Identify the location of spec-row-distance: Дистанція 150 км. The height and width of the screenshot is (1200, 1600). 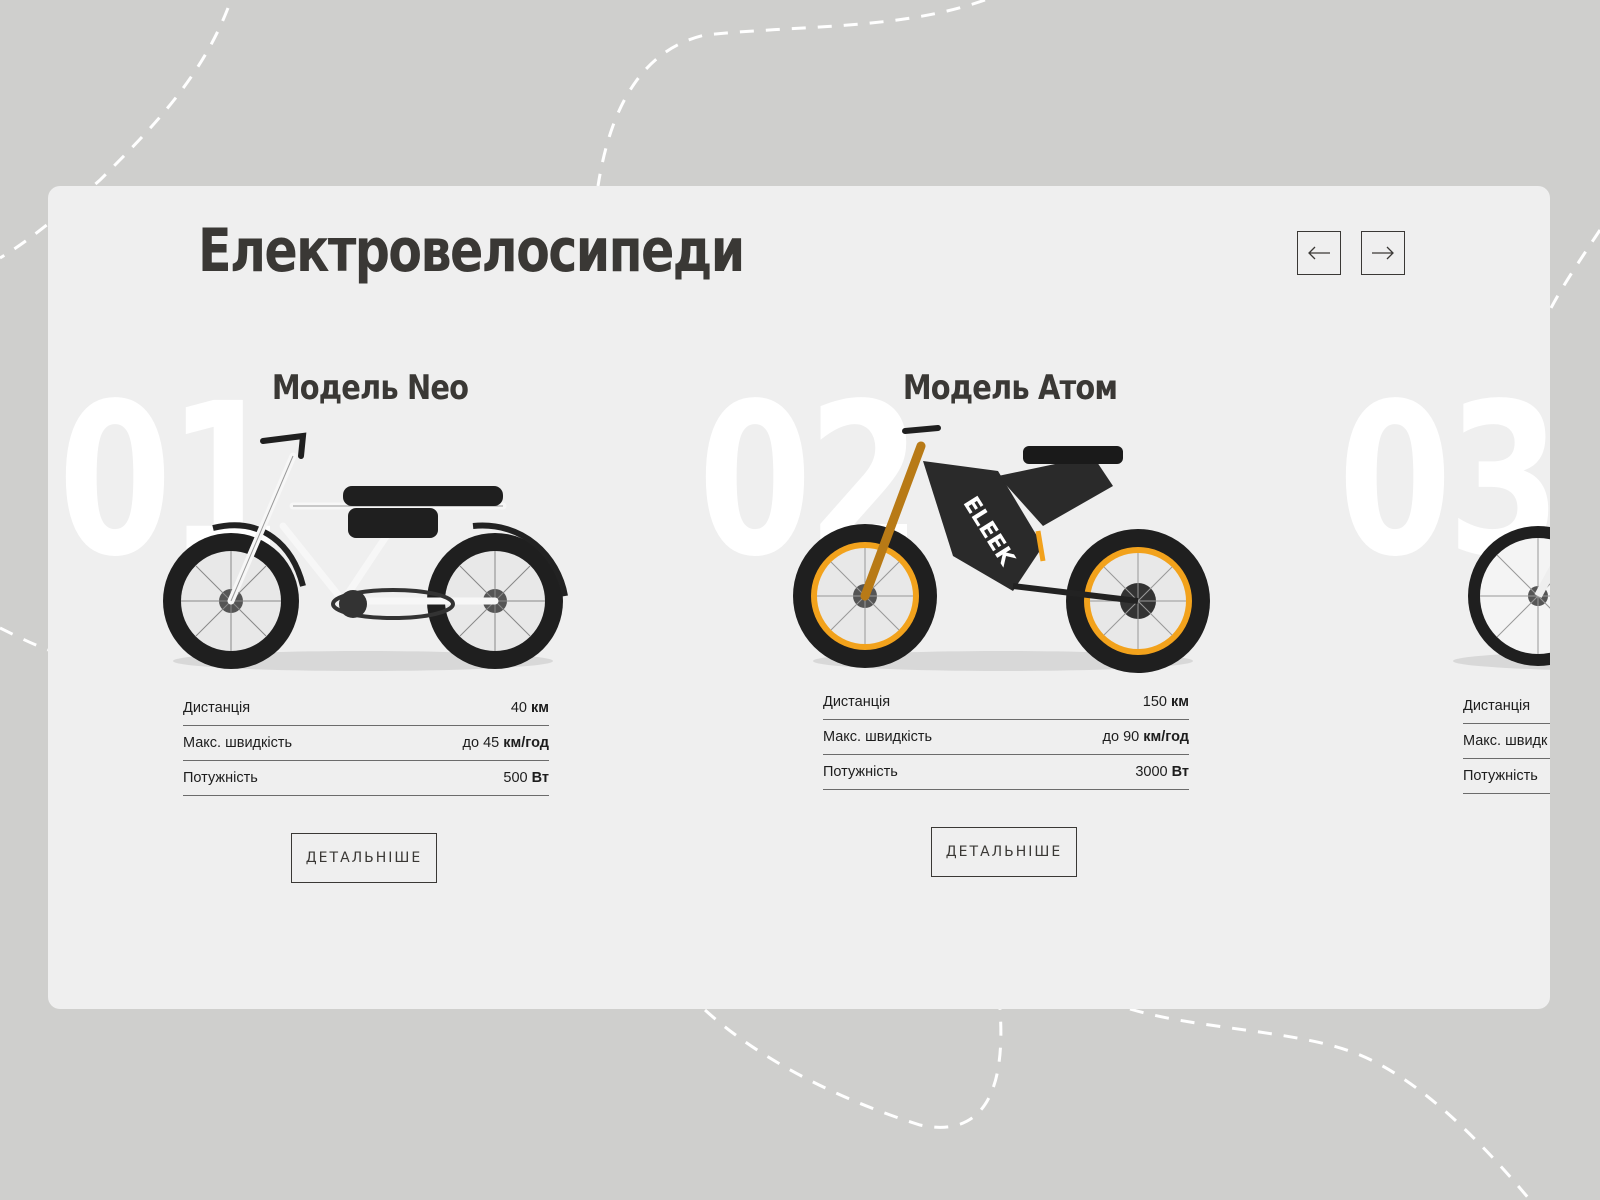
(1006, 702).